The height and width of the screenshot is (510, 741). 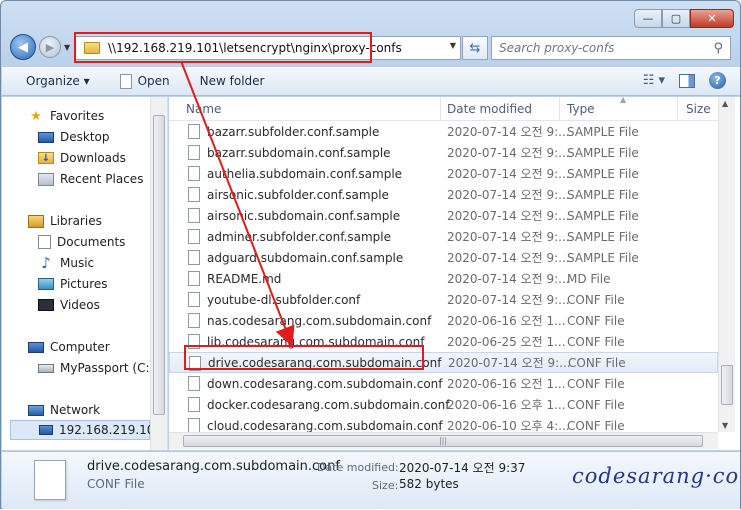 What do you see at coordinates (712, 18) in the screenshot?
I see `close-button: ✕` at bounding box center [712, 18].